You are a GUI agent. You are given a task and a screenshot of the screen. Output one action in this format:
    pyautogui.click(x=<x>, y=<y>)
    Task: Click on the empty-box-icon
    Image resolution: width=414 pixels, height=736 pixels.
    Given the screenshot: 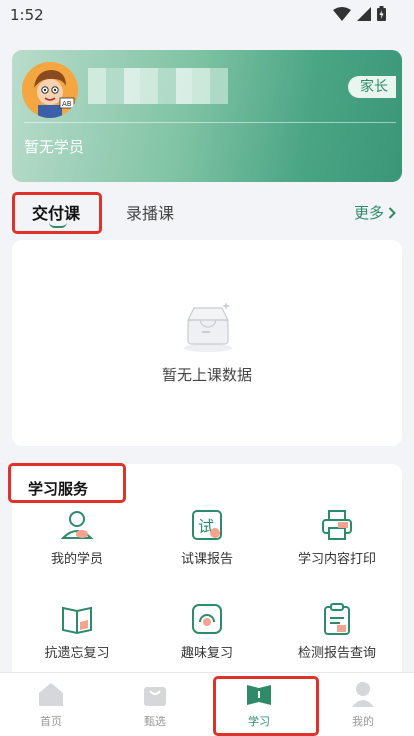 What is the action you would take?
    pyautogui.click(x=208, y=327)
    